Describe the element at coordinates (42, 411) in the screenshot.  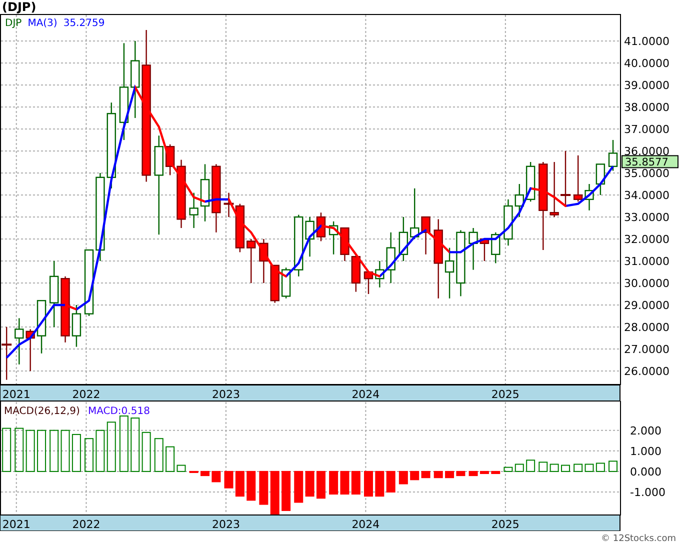
I see `legend-label: MACD(26,12,9)` at that location.